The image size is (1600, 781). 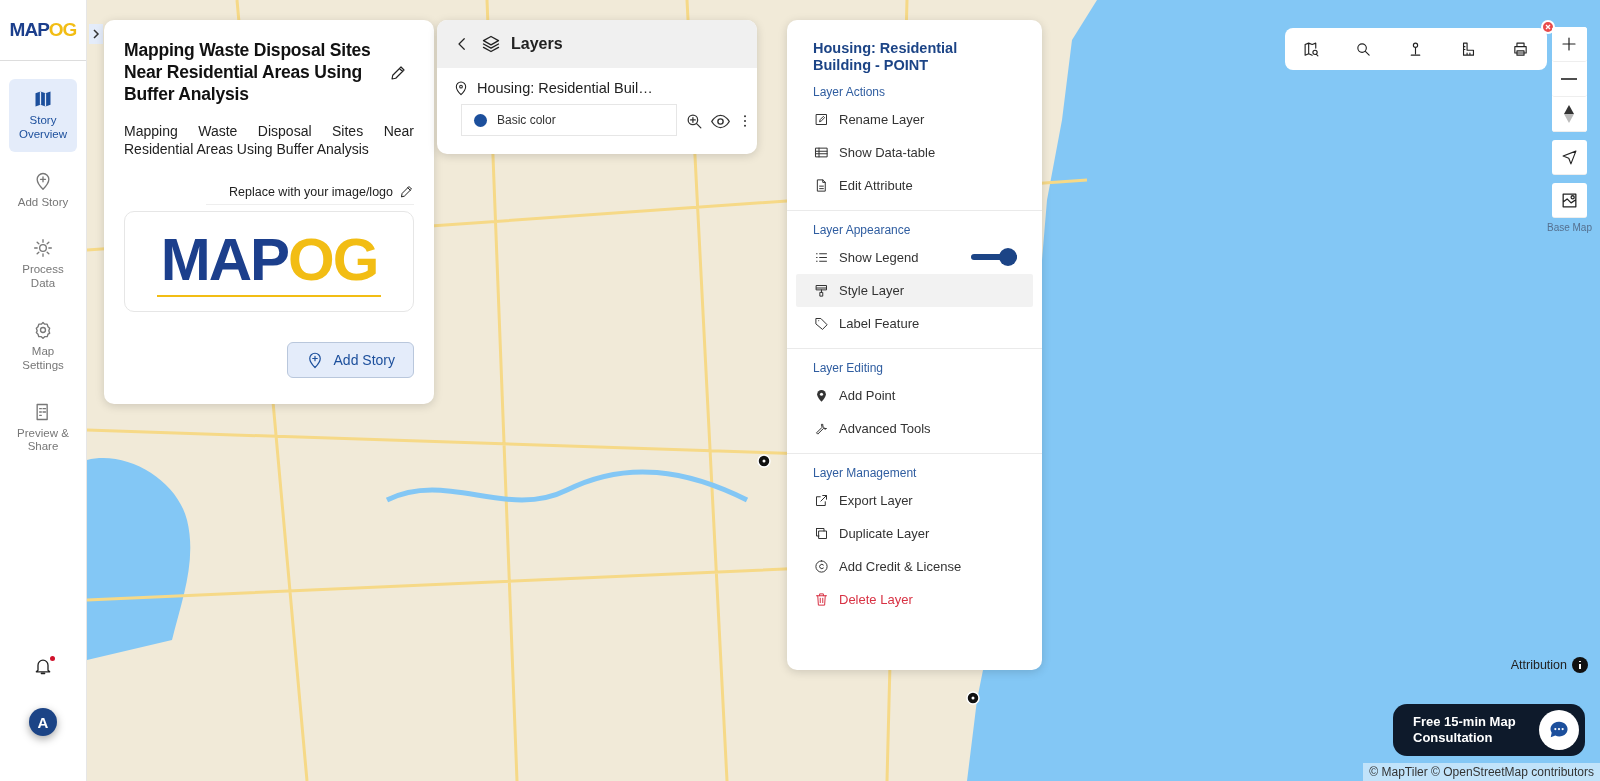 I want to click on export-icon, so click(x=821, y=500).